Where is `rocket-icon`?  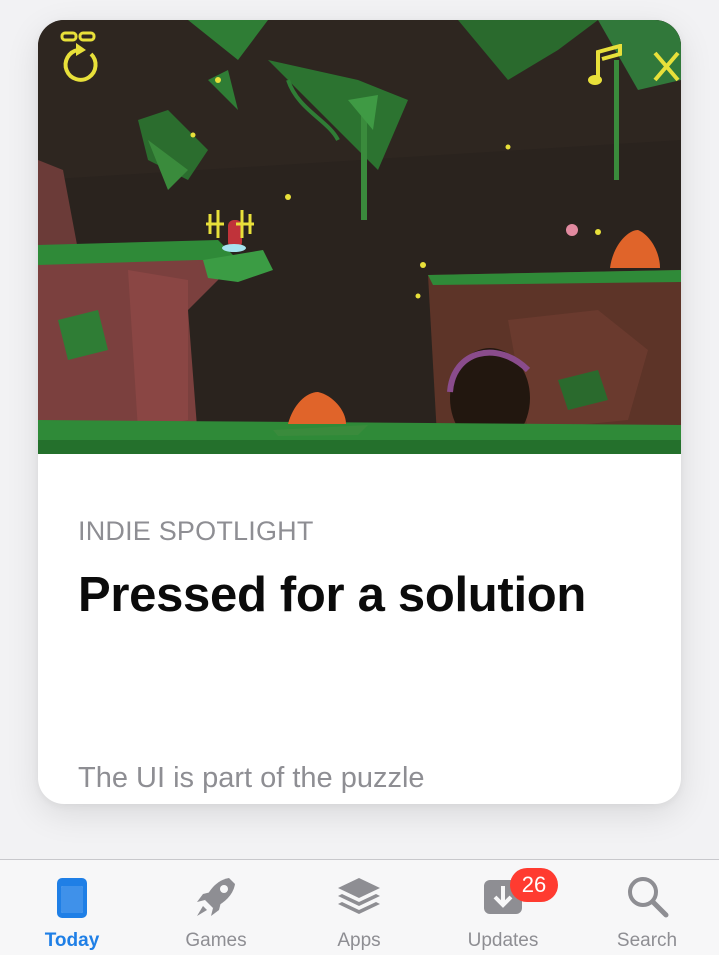 rocket-icon is located at coordinates (216, 897).